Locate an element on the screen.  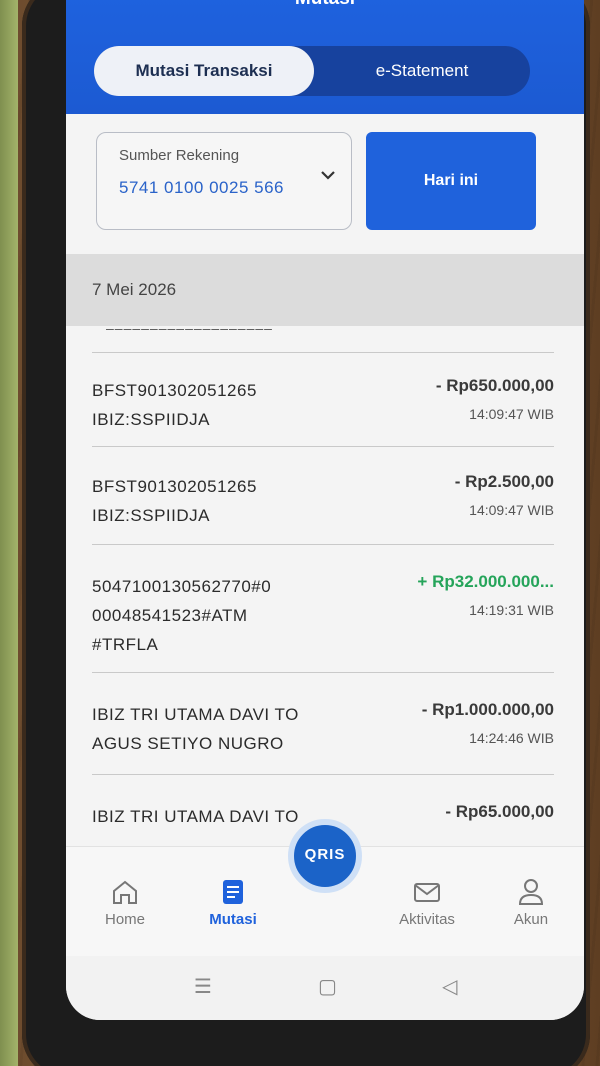
transaction-amount: - Rp2.500,00 is located at coordinates (504, 481).